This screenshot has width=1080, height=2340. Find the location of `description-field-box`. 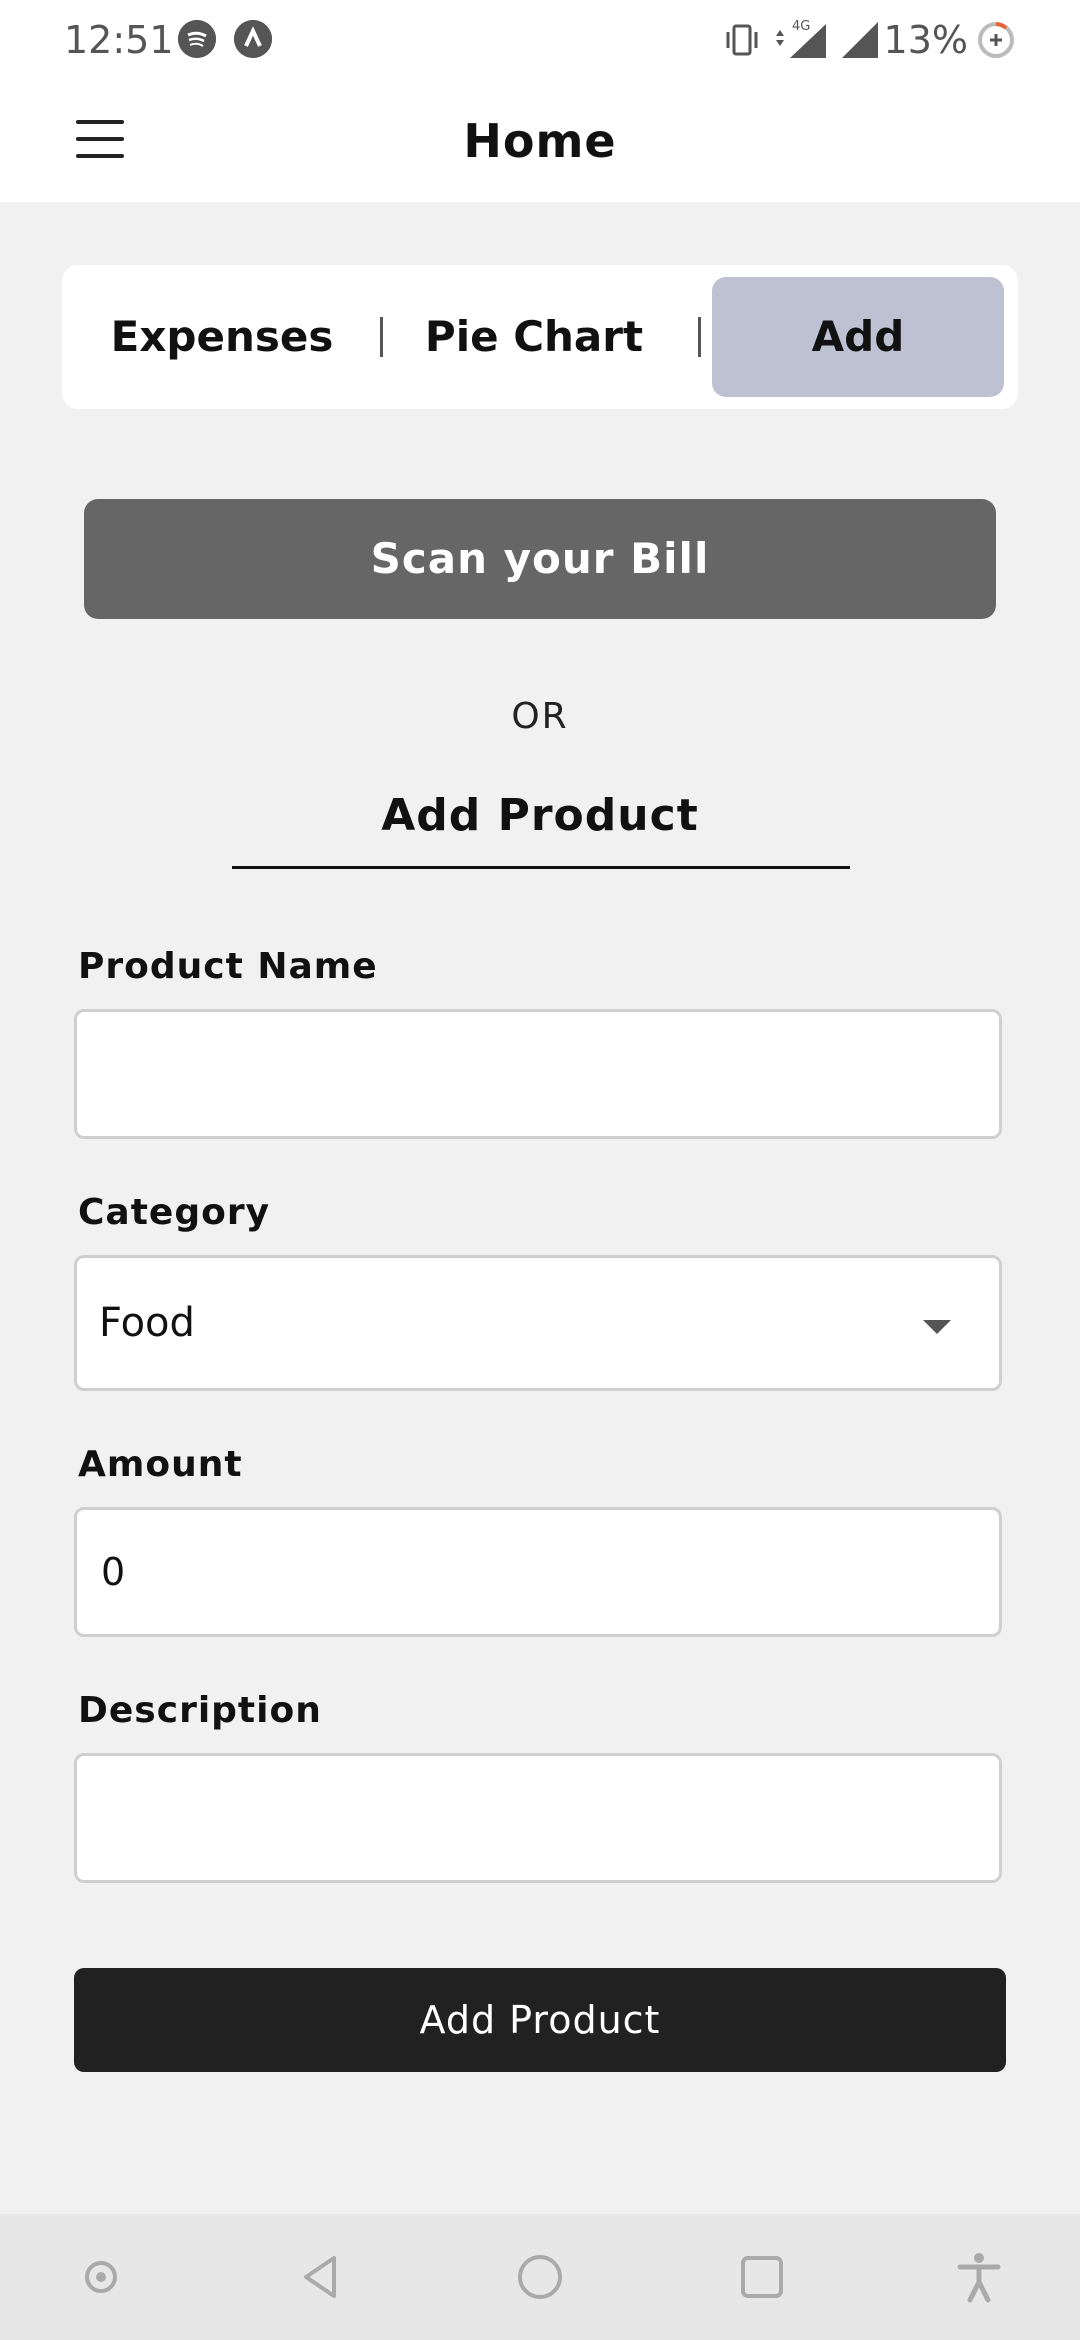

description-field-box is located at coordinates (538, 1818).